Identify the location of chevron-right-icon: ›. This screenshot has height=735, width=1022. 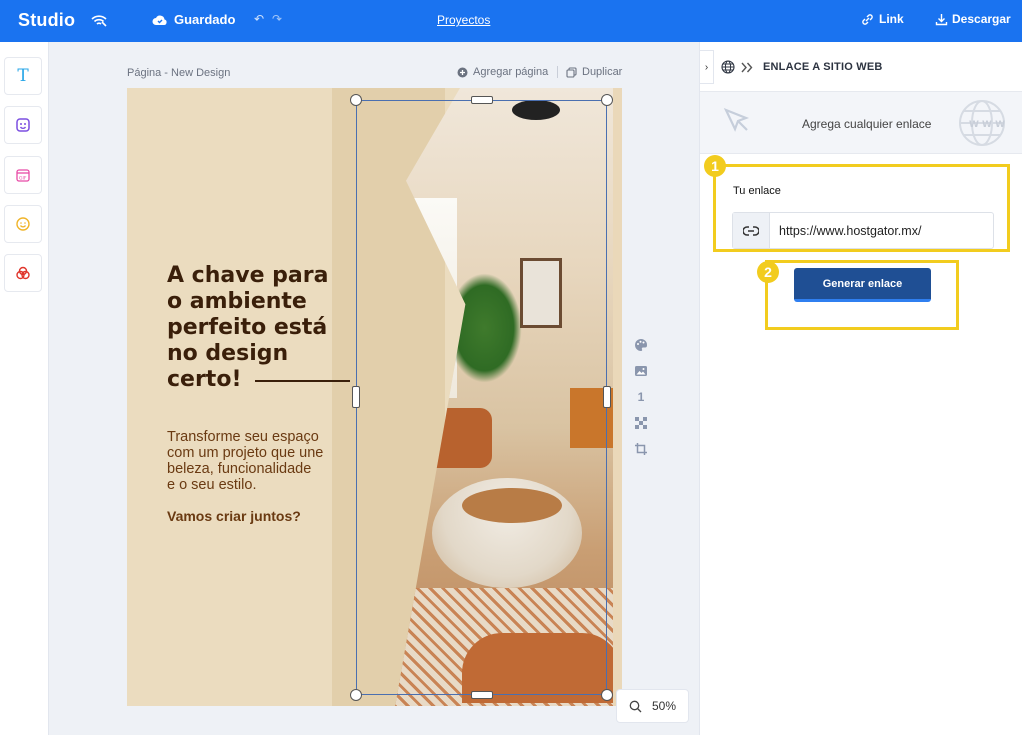
(706, 67).